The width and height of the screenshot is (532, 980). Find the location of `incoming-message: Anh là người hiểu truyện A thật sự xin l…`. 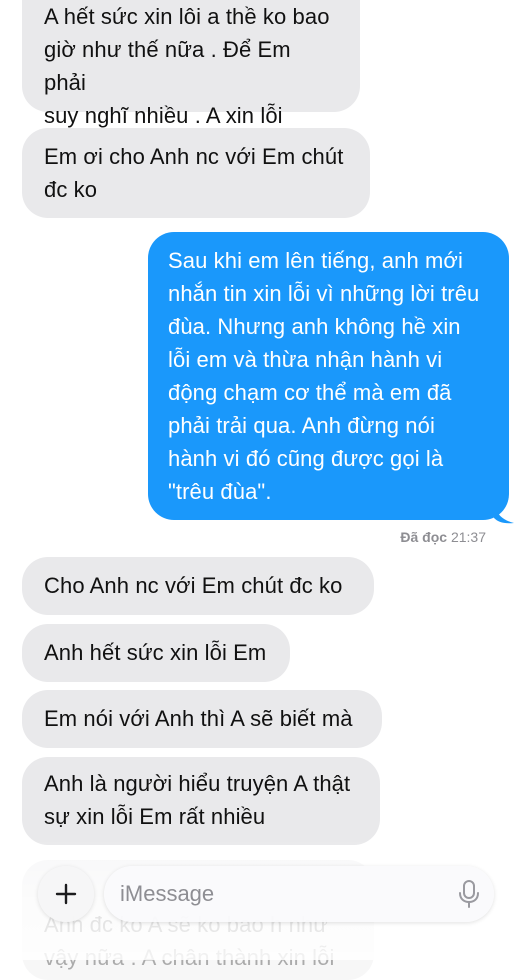

incoming-message: Anh là người hiểu truyện A thật sự xin l… is located at coordinates (201, 801).